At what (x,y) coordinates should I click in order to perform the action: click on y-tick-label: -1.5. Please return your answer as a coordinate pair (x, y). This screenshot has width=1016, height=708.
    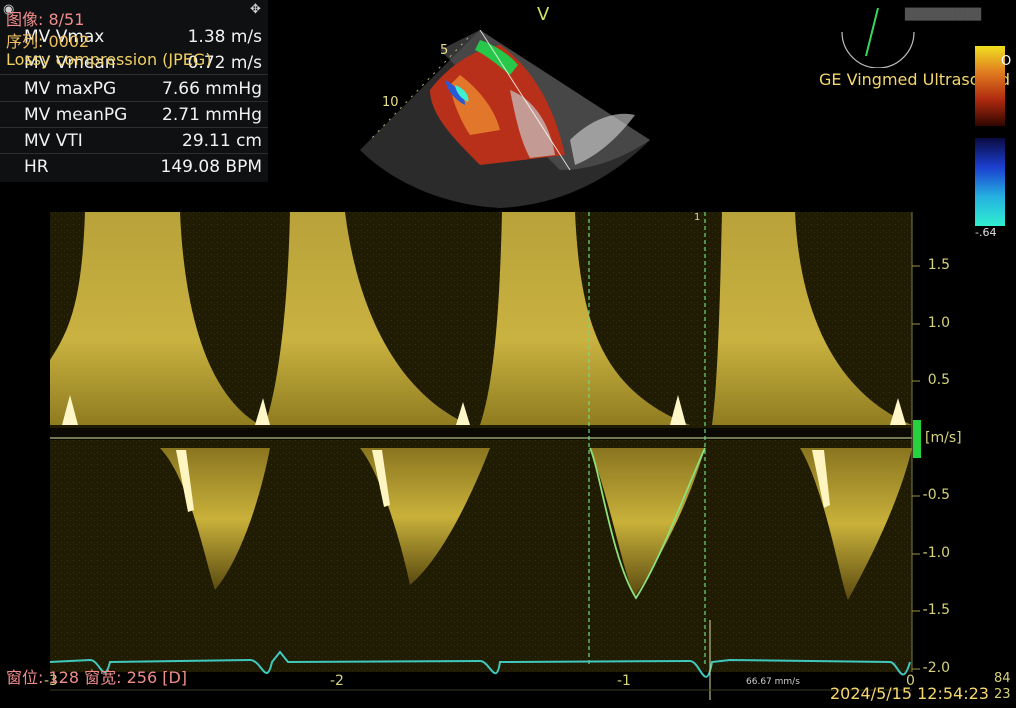
    Looking at the image, I should click on (936, 610).